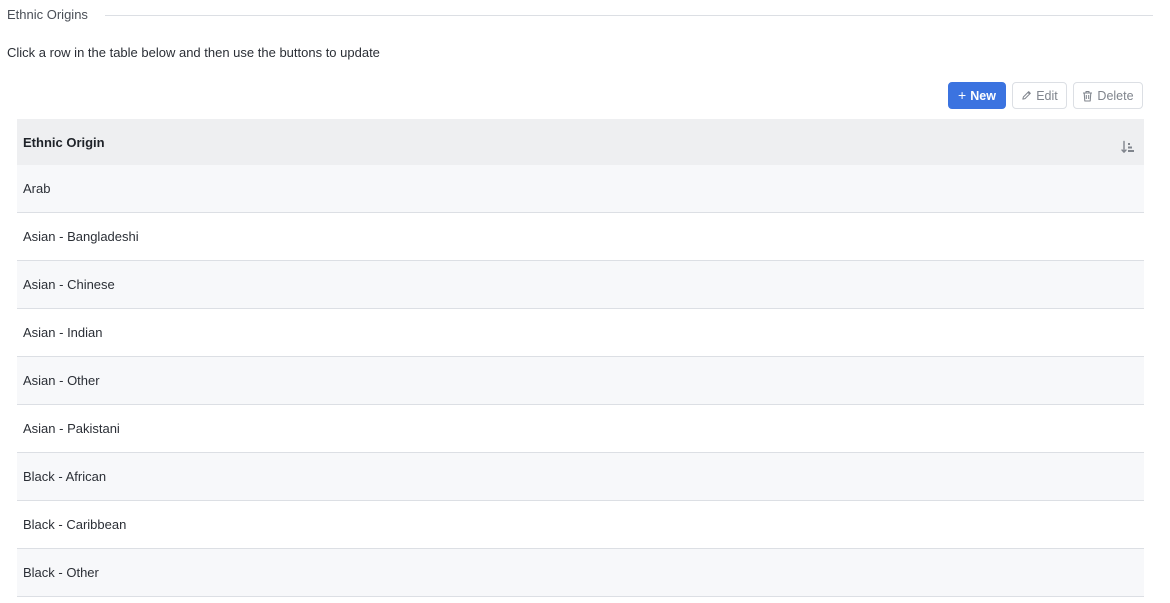 Image resolution: width=1170 pixels, height=603 pixels. What do you see at coordinates (628, 15) in the screenshot?
I see `section-divider` at bounding box center [628, 15].